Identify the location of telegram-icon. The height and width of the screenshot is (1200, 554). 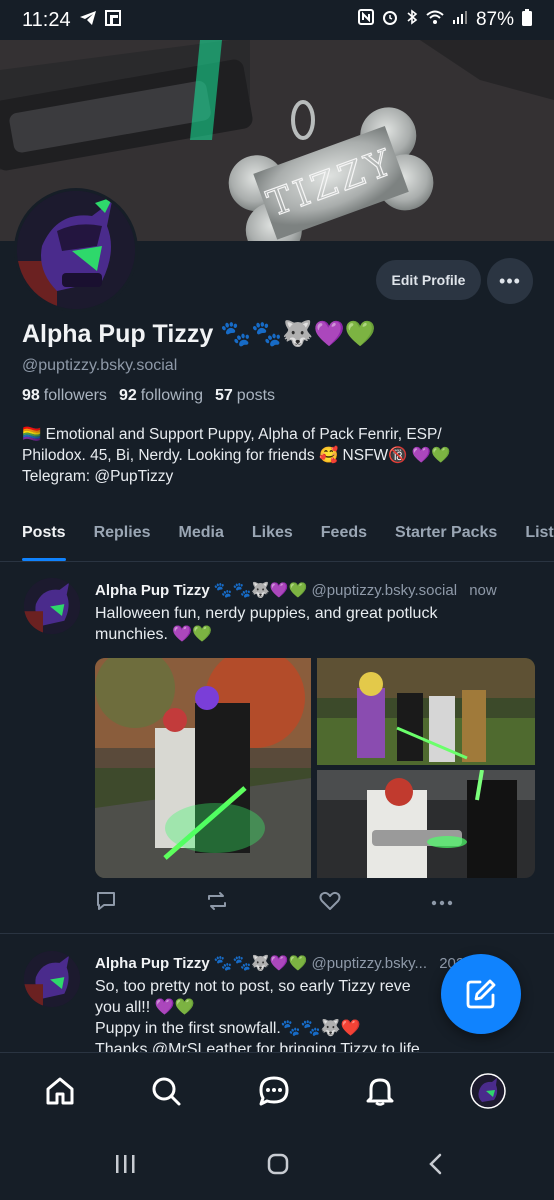
(88, 20).